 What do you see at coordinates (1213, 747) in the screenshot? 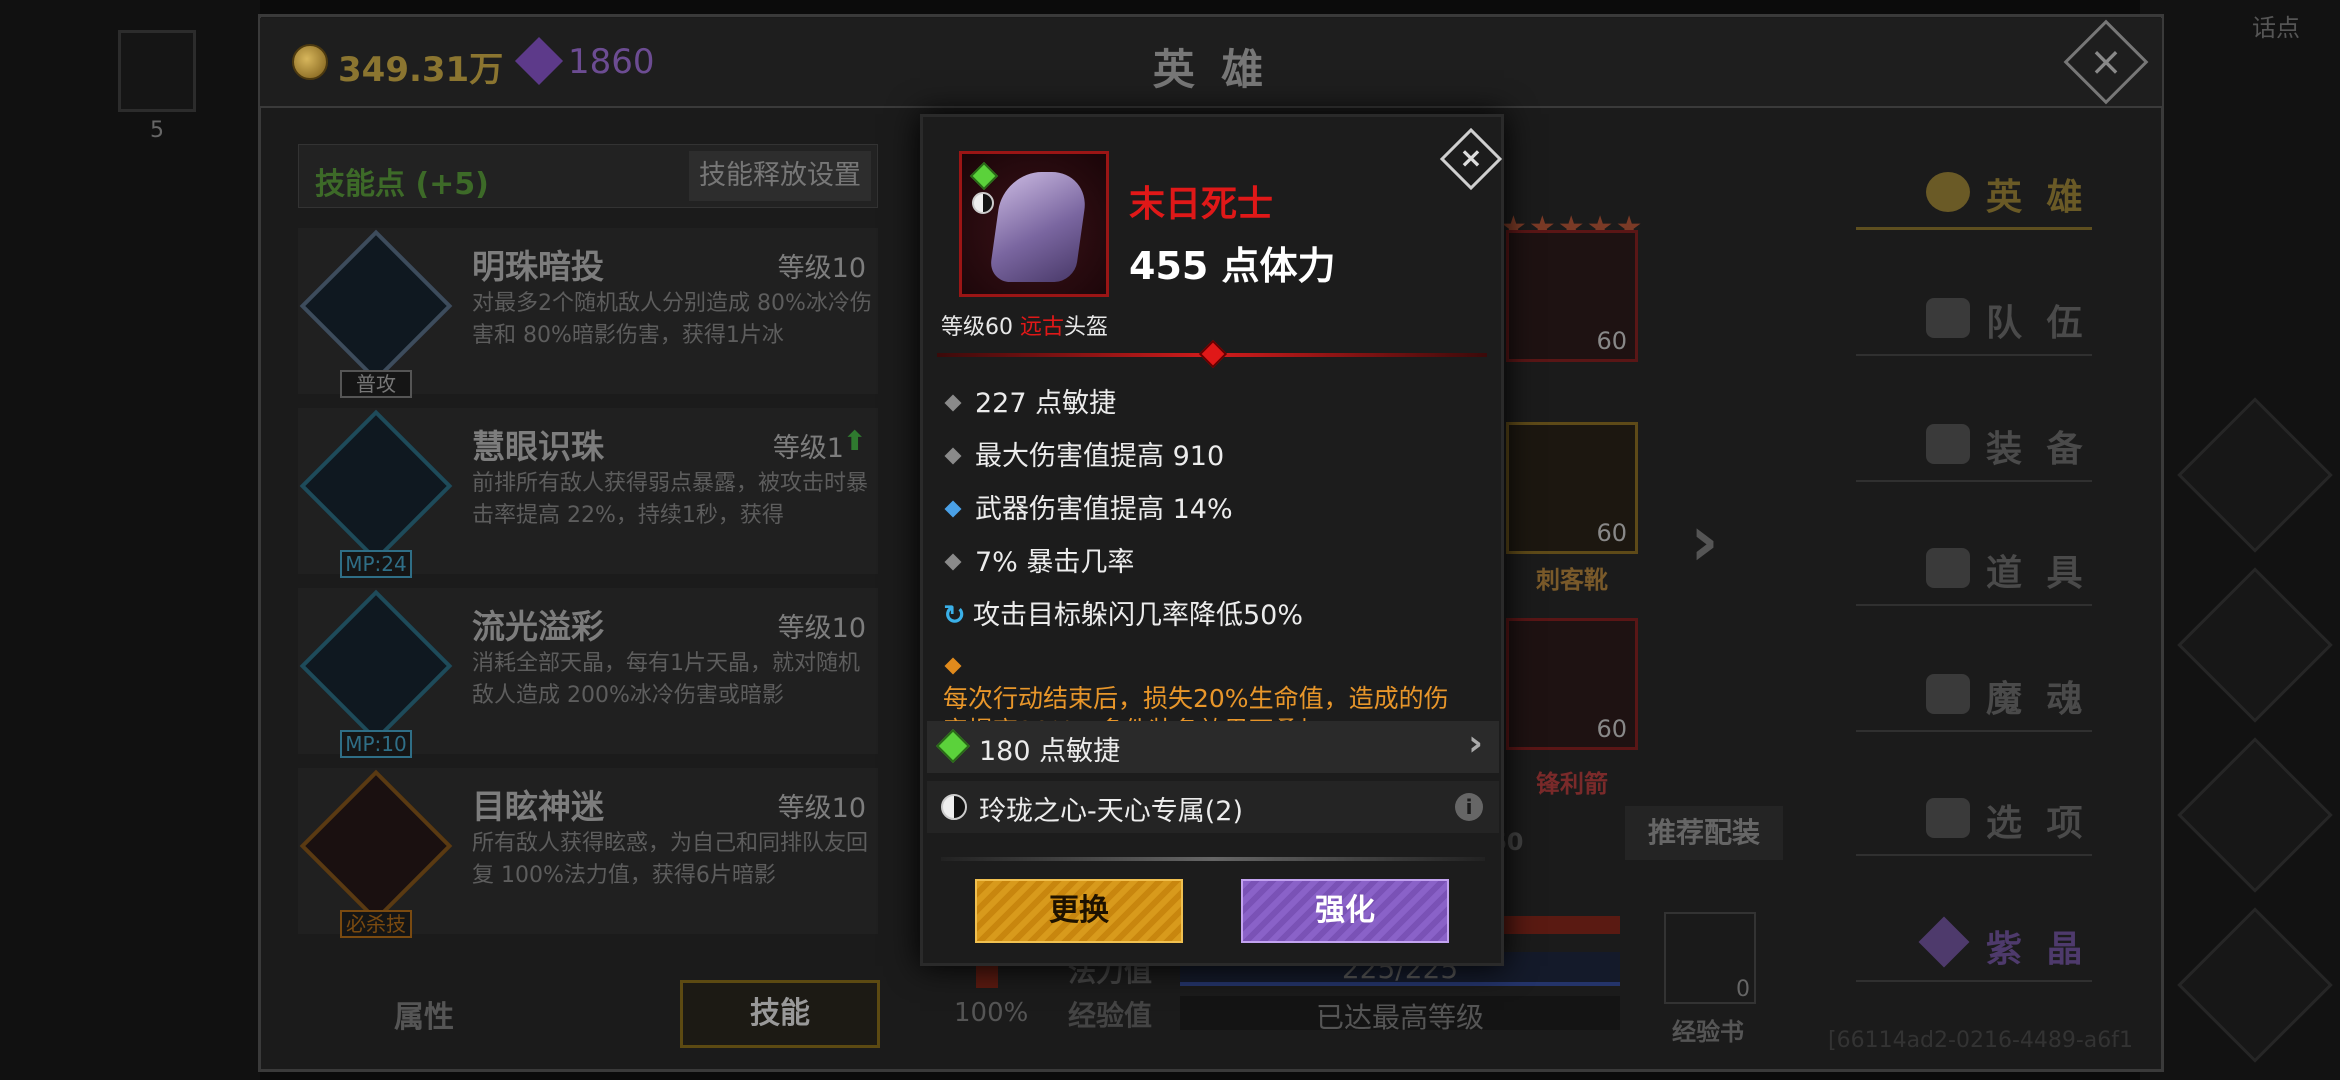
I see `socket-gem-row: 180 点敏捷 ›` at bounding box center [1213, 747].